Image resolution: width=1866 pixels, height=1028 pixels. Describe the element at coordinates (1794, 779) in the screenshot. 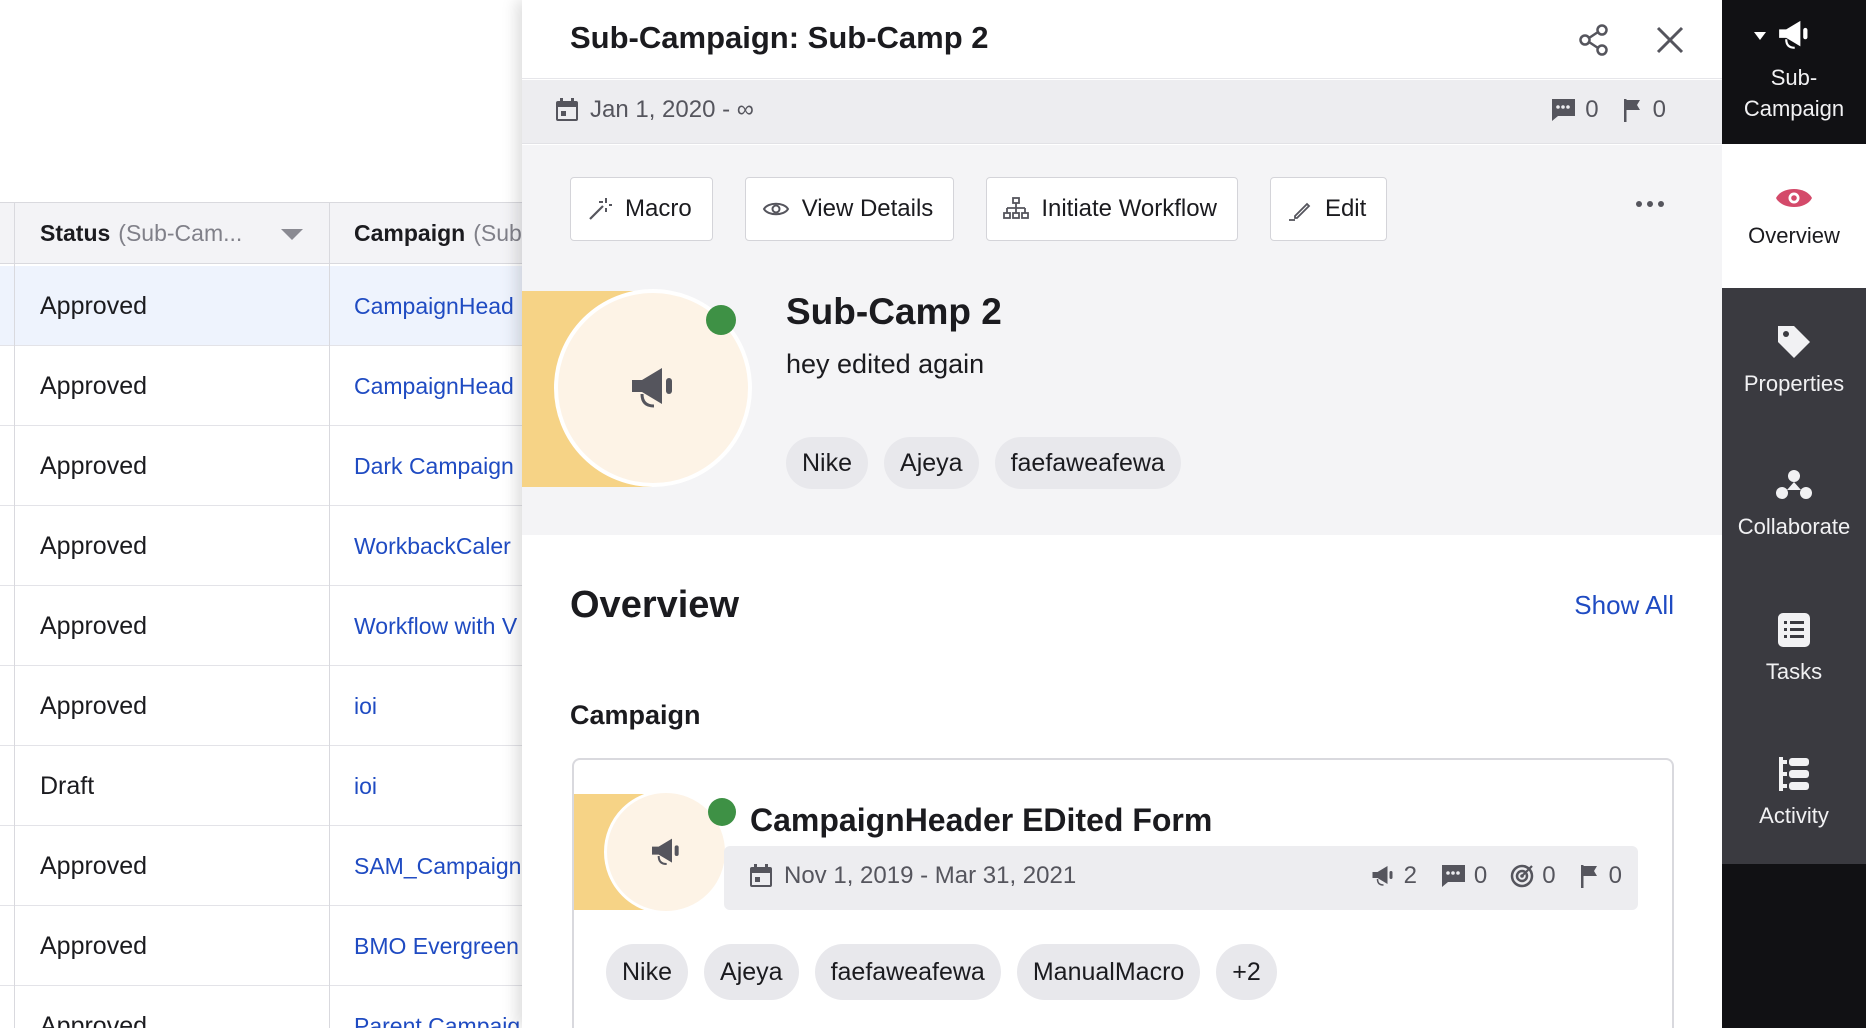

I see `activity-icon` at that location.